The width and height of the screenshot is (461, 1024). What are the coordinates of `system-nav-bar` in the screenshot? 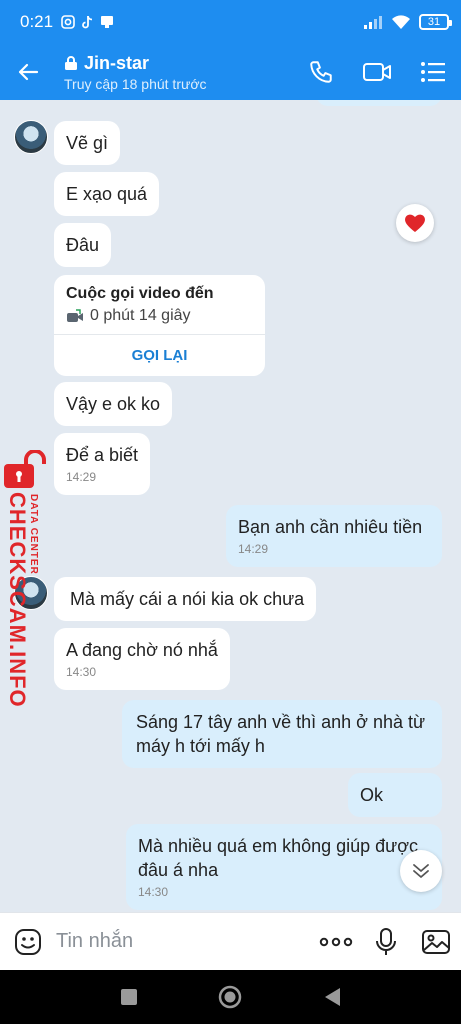 It's located at (230, 997).